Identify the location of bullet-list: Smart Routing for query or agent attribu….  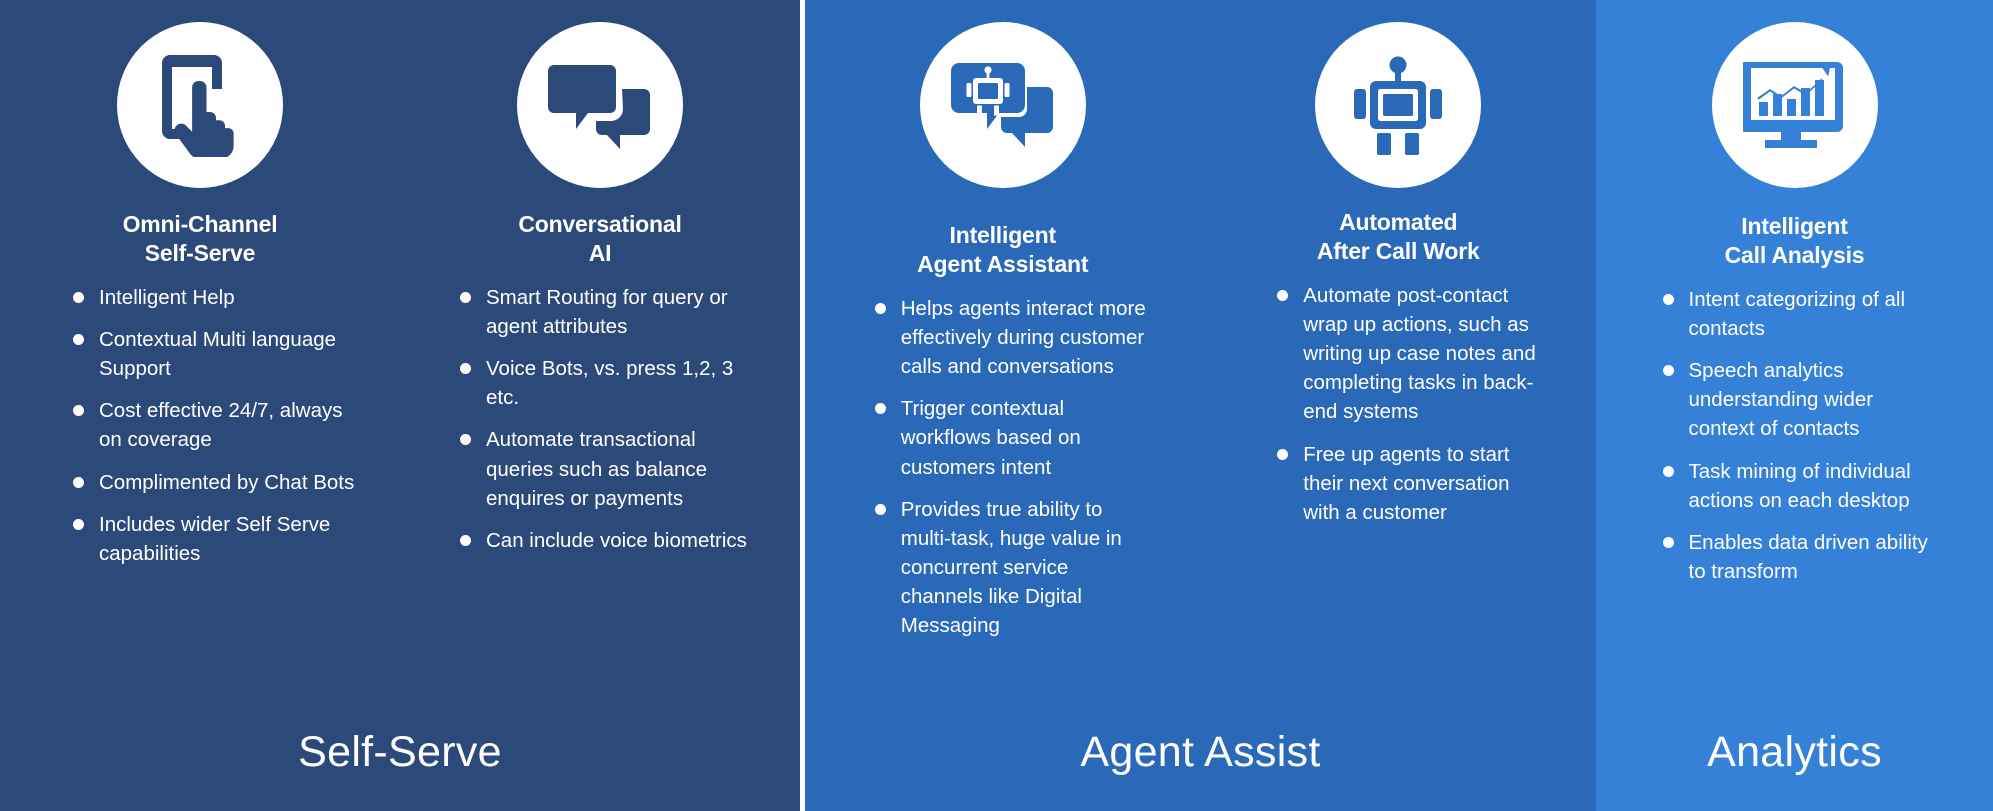
(600, 425).